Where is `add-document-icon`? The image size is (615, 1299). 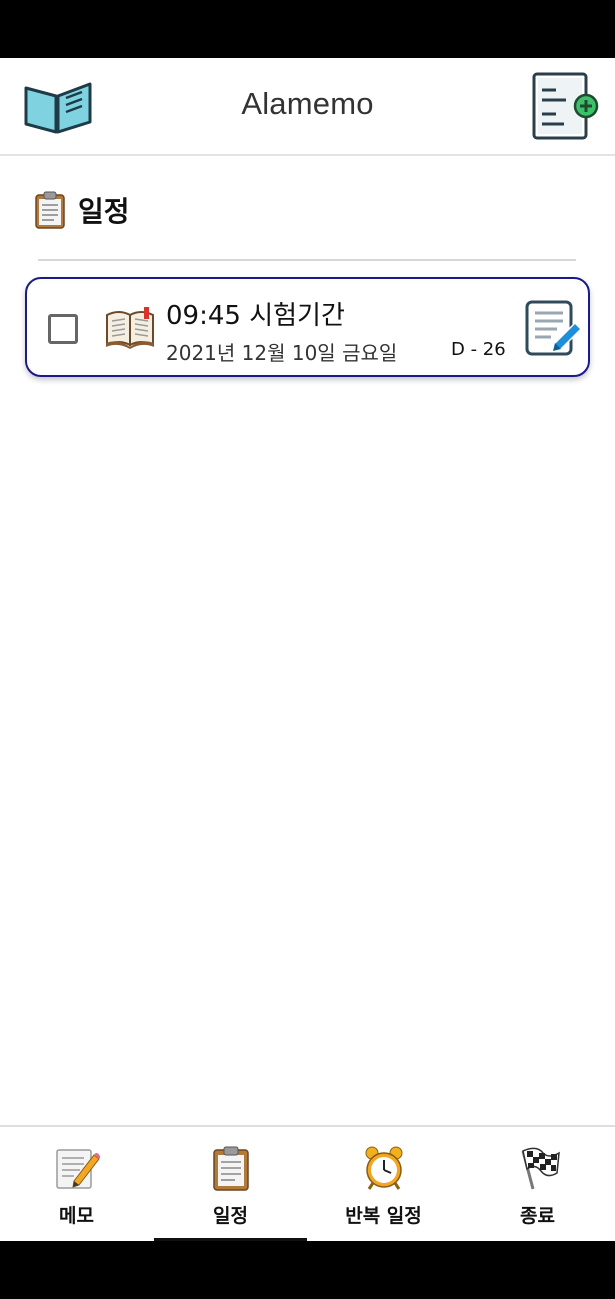
add-document-icon is located at coordinates (565, 106).